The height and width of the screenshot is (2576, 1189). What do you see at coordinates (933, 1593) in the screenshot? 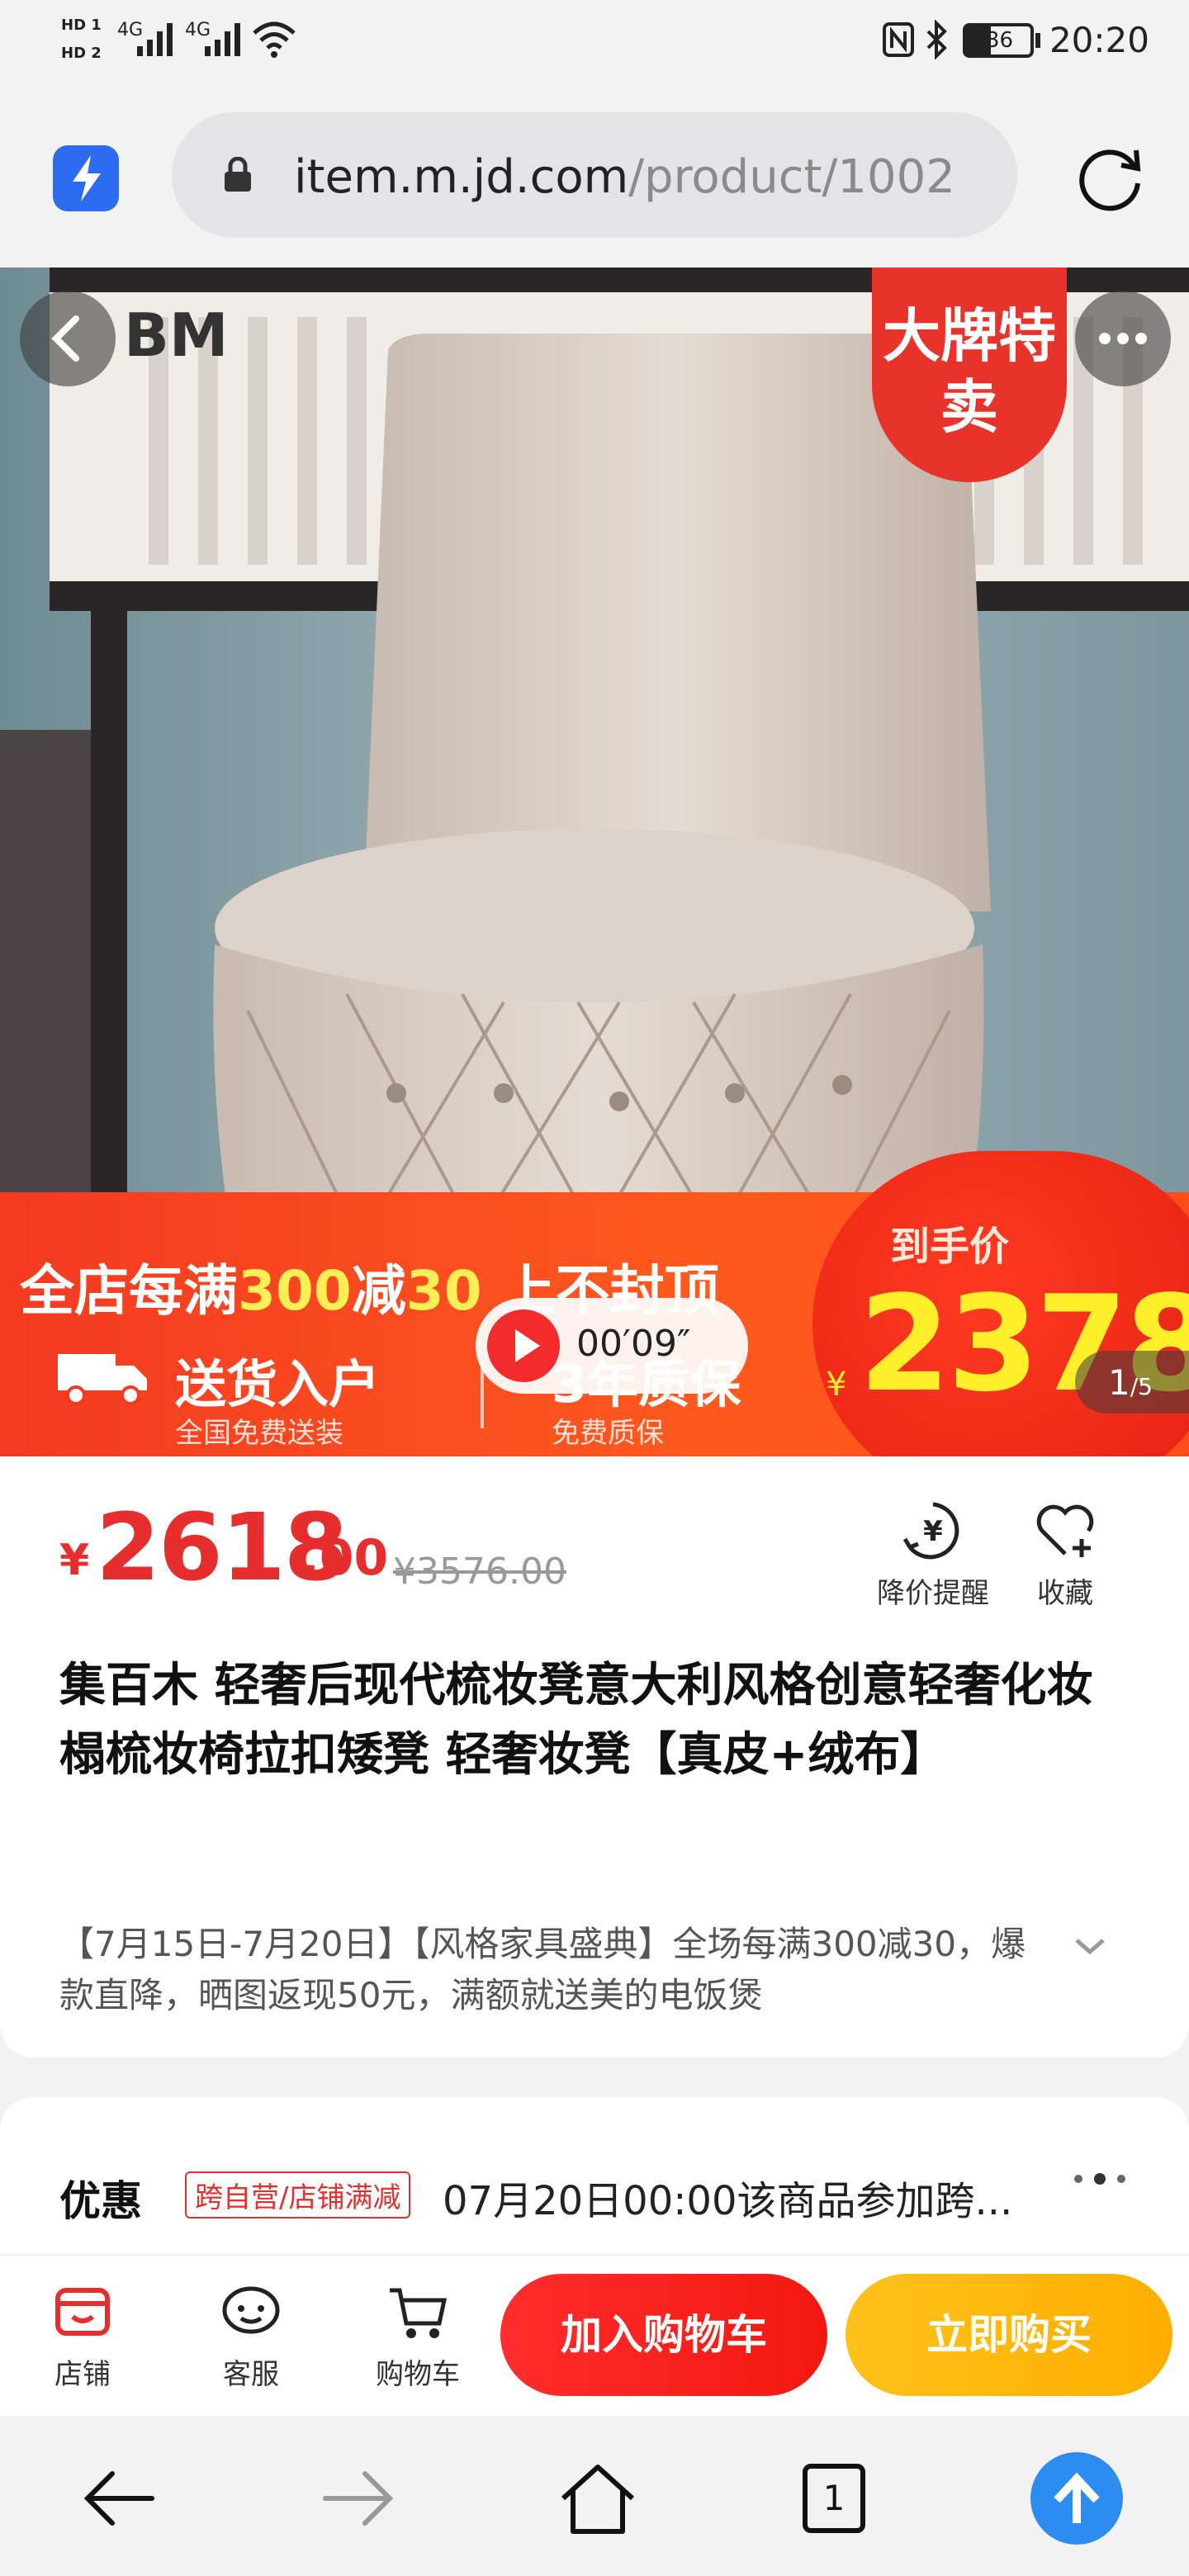
I see `price-alert-label: 降价提醒` at bounding box center [933, 1593].